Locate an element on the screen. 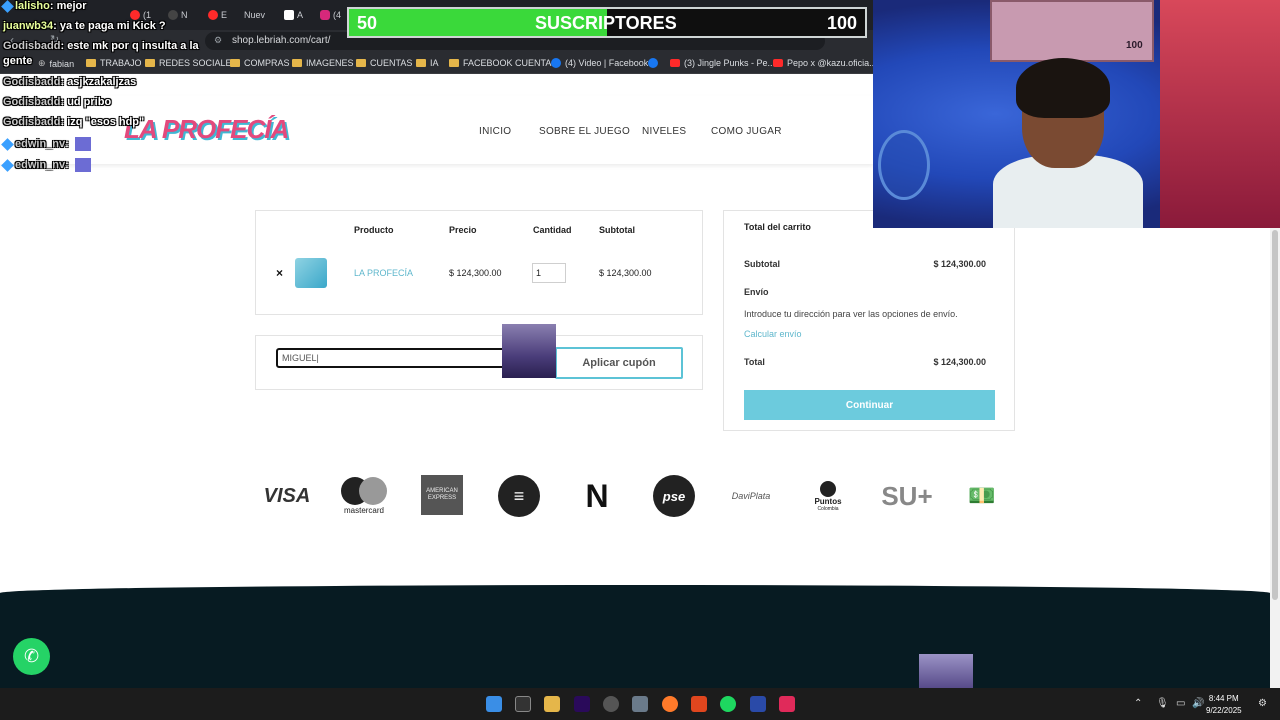 The width and height of the screenshot is (1280, 720). calculate-shipping-link: Calcular envío is located at coordinates (773, 334).